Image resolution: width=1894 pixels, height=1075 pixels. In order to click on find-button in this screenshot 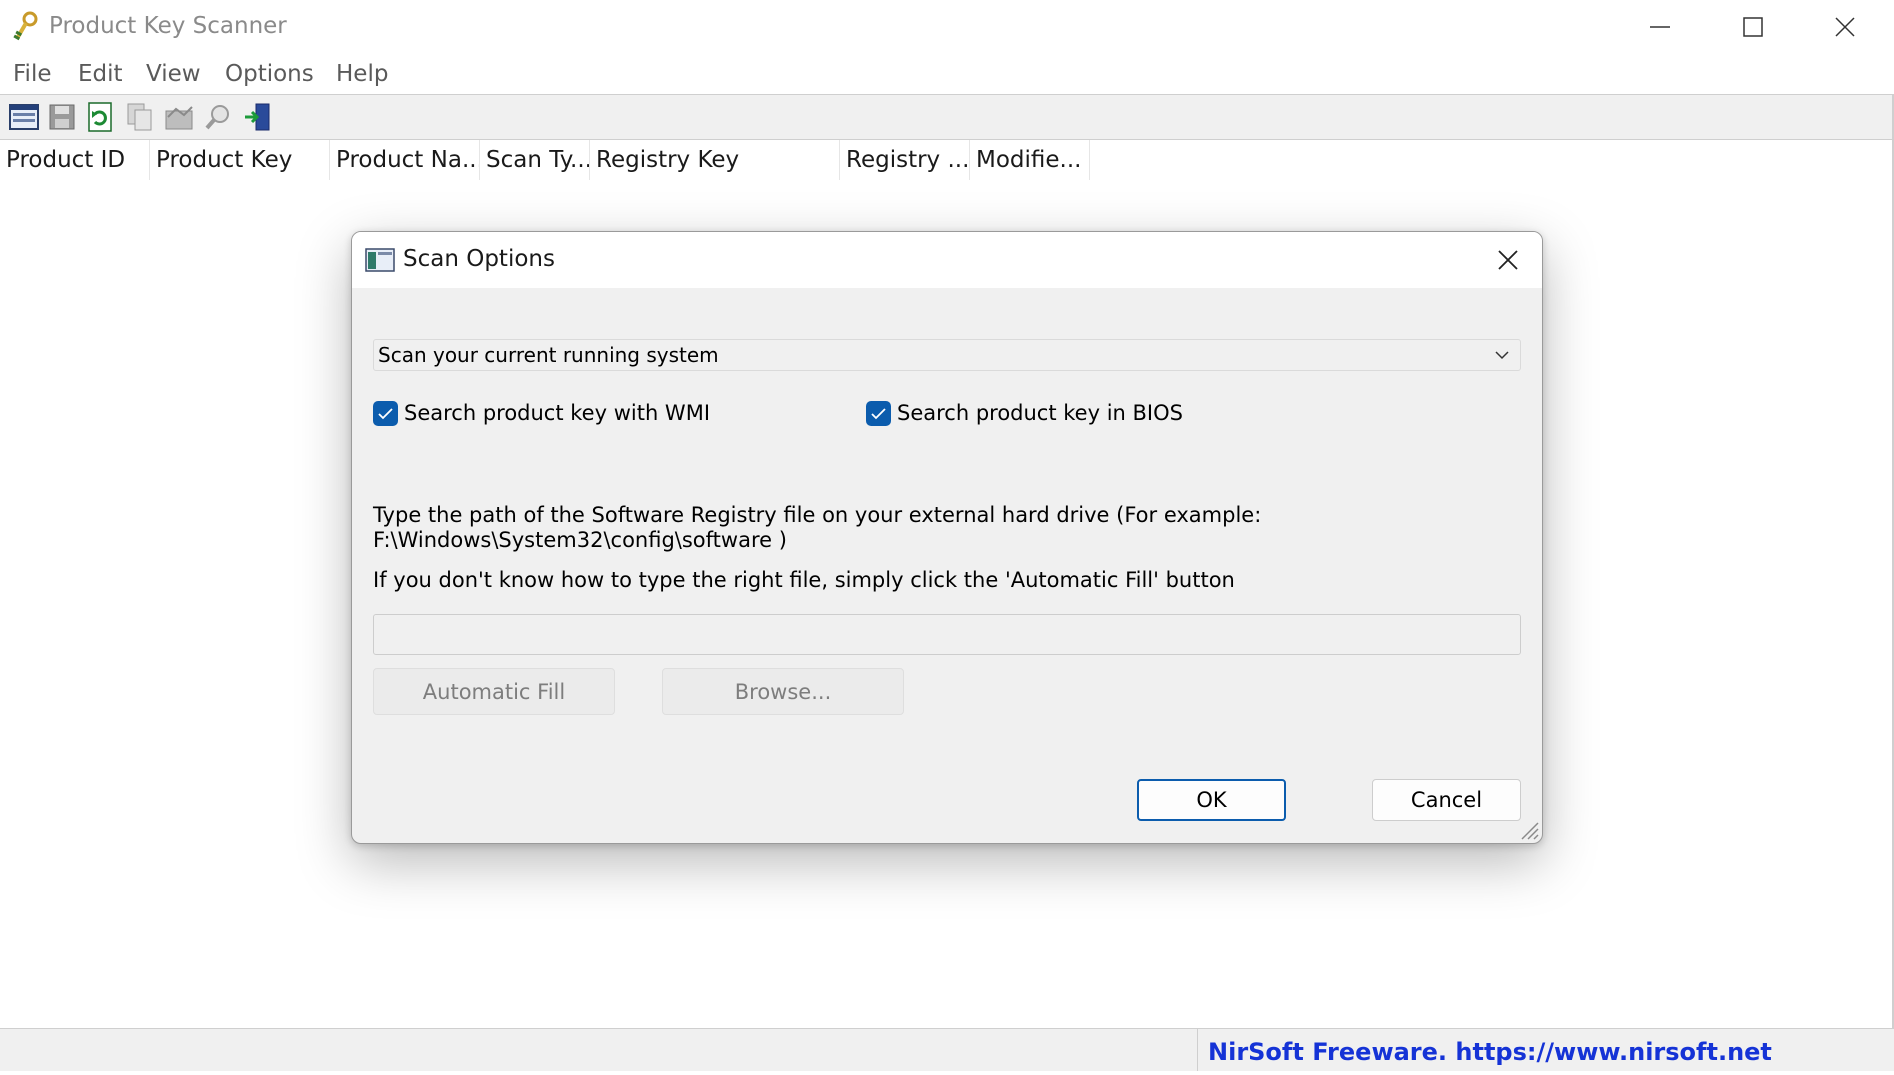, I will do `click(218, 117)`.